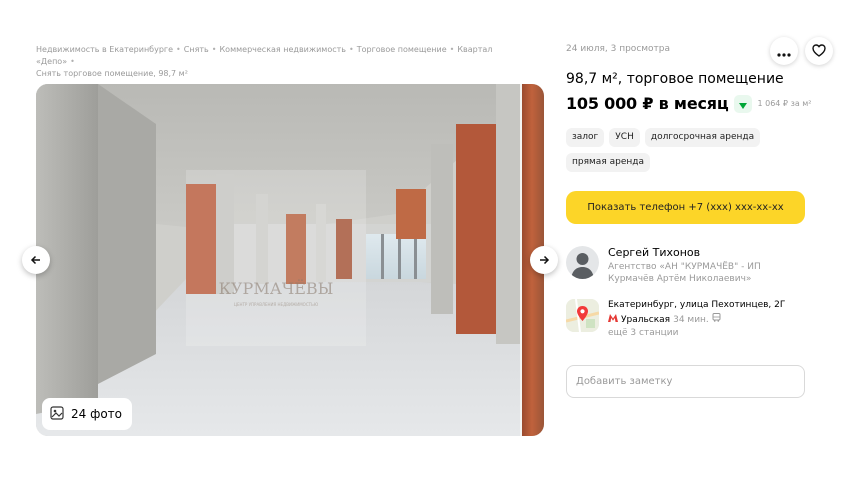 Image resolution: width=860 pixels, height=482 pixels. I want to click on more-dots-icon, so click(784, 51).